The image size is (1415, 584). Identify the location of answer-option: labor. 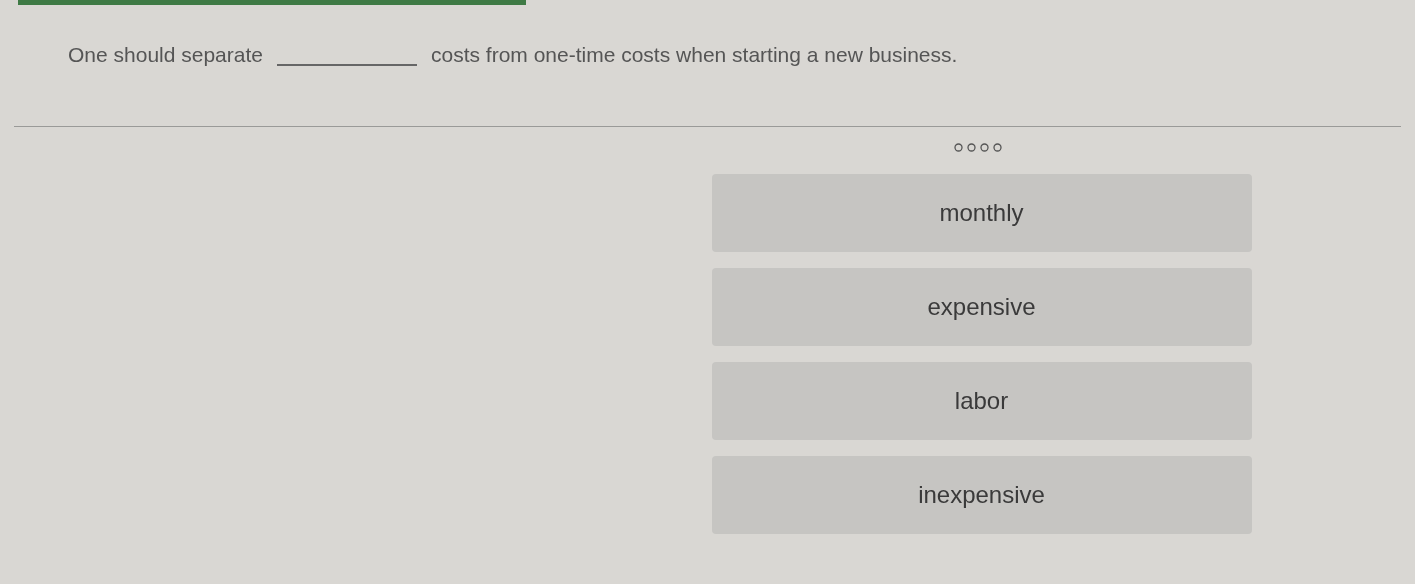
(981, 401).